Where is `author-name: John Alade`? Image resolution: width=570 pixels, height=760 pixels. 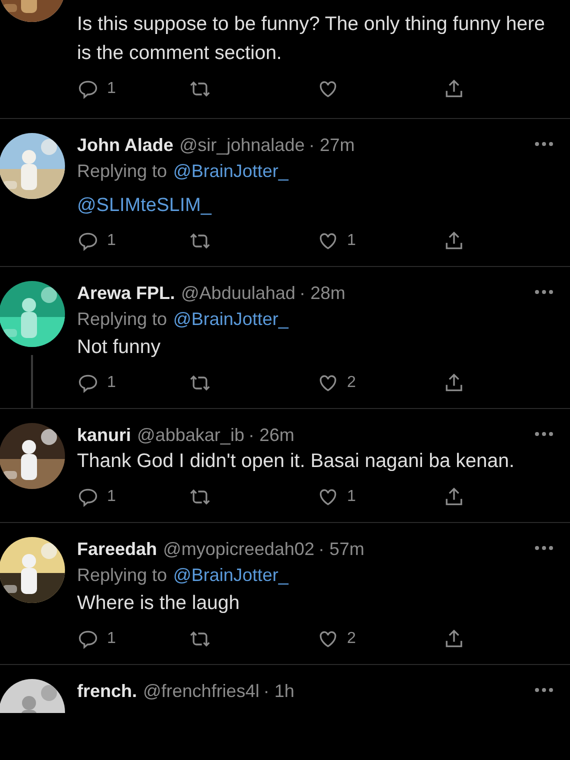
author-name: John Alade is located at coordinates (125, 145).